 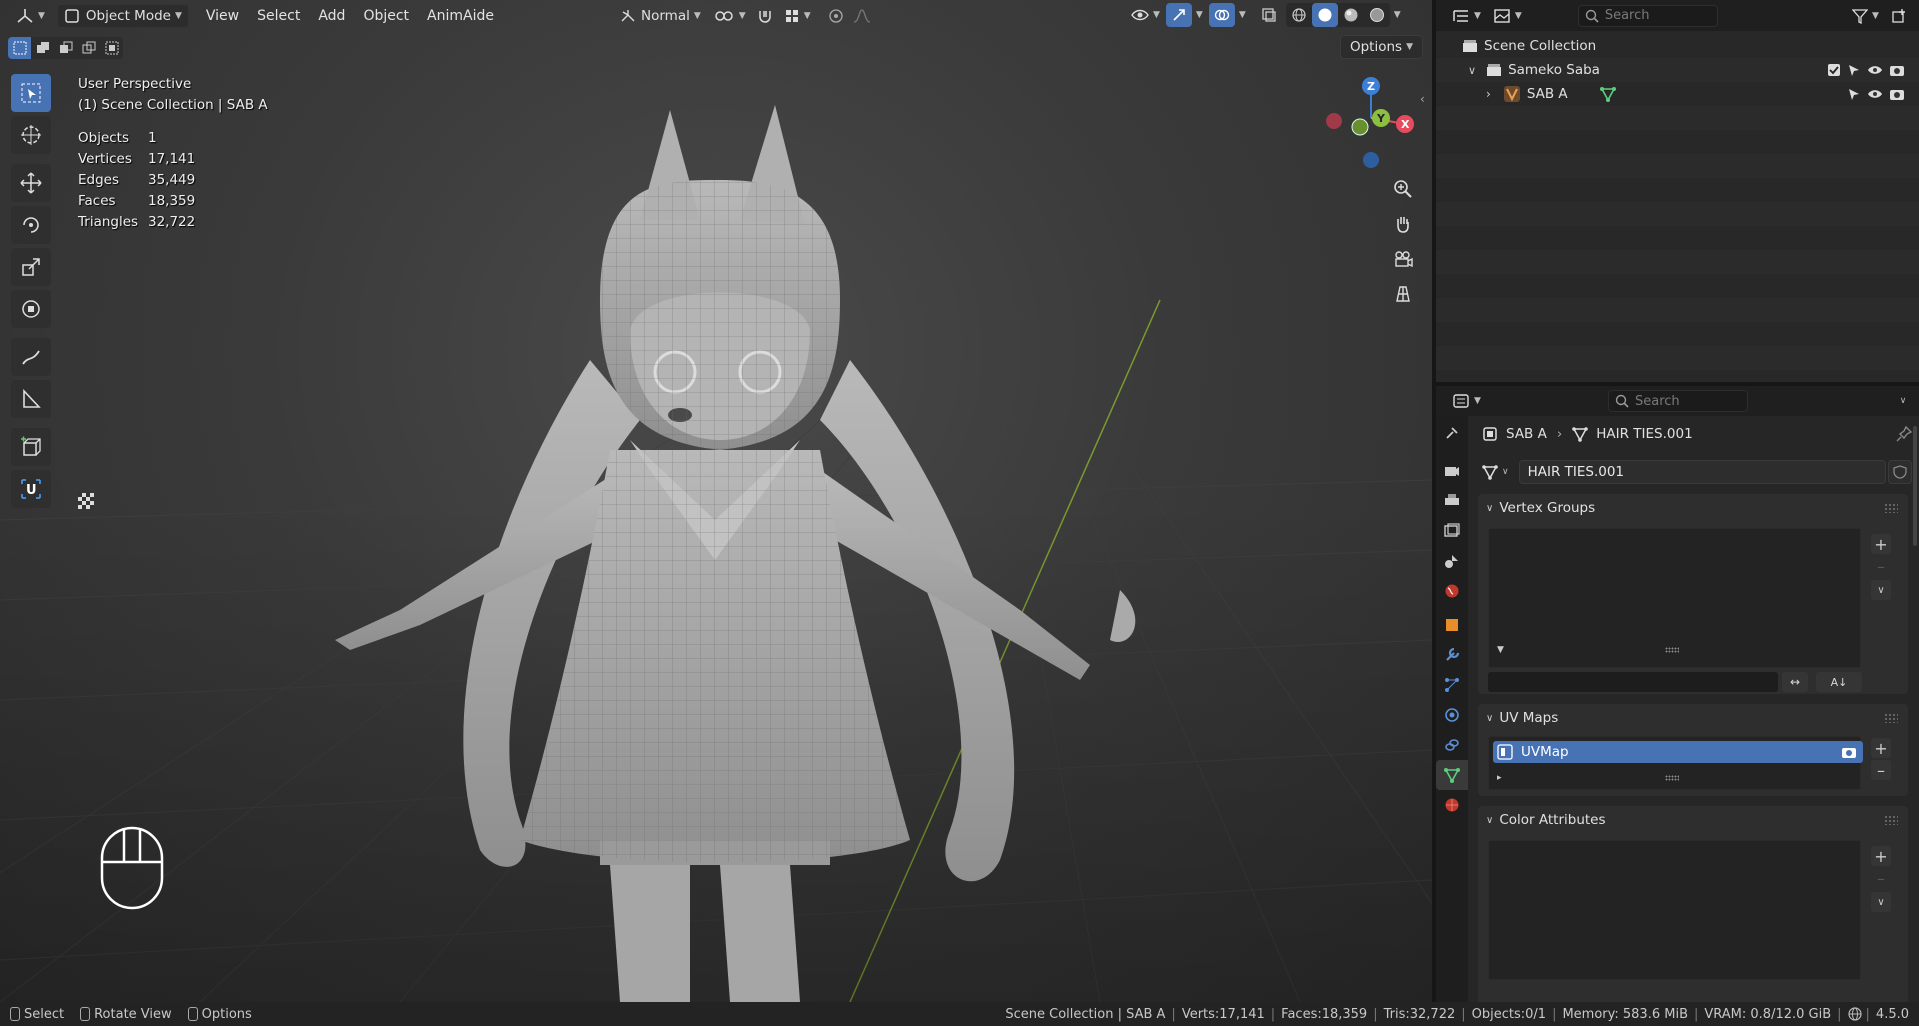 What do you see at coordinates (1452, 775) in the screenshot?
I see `tab-data` at bounding box center [1452, 775].